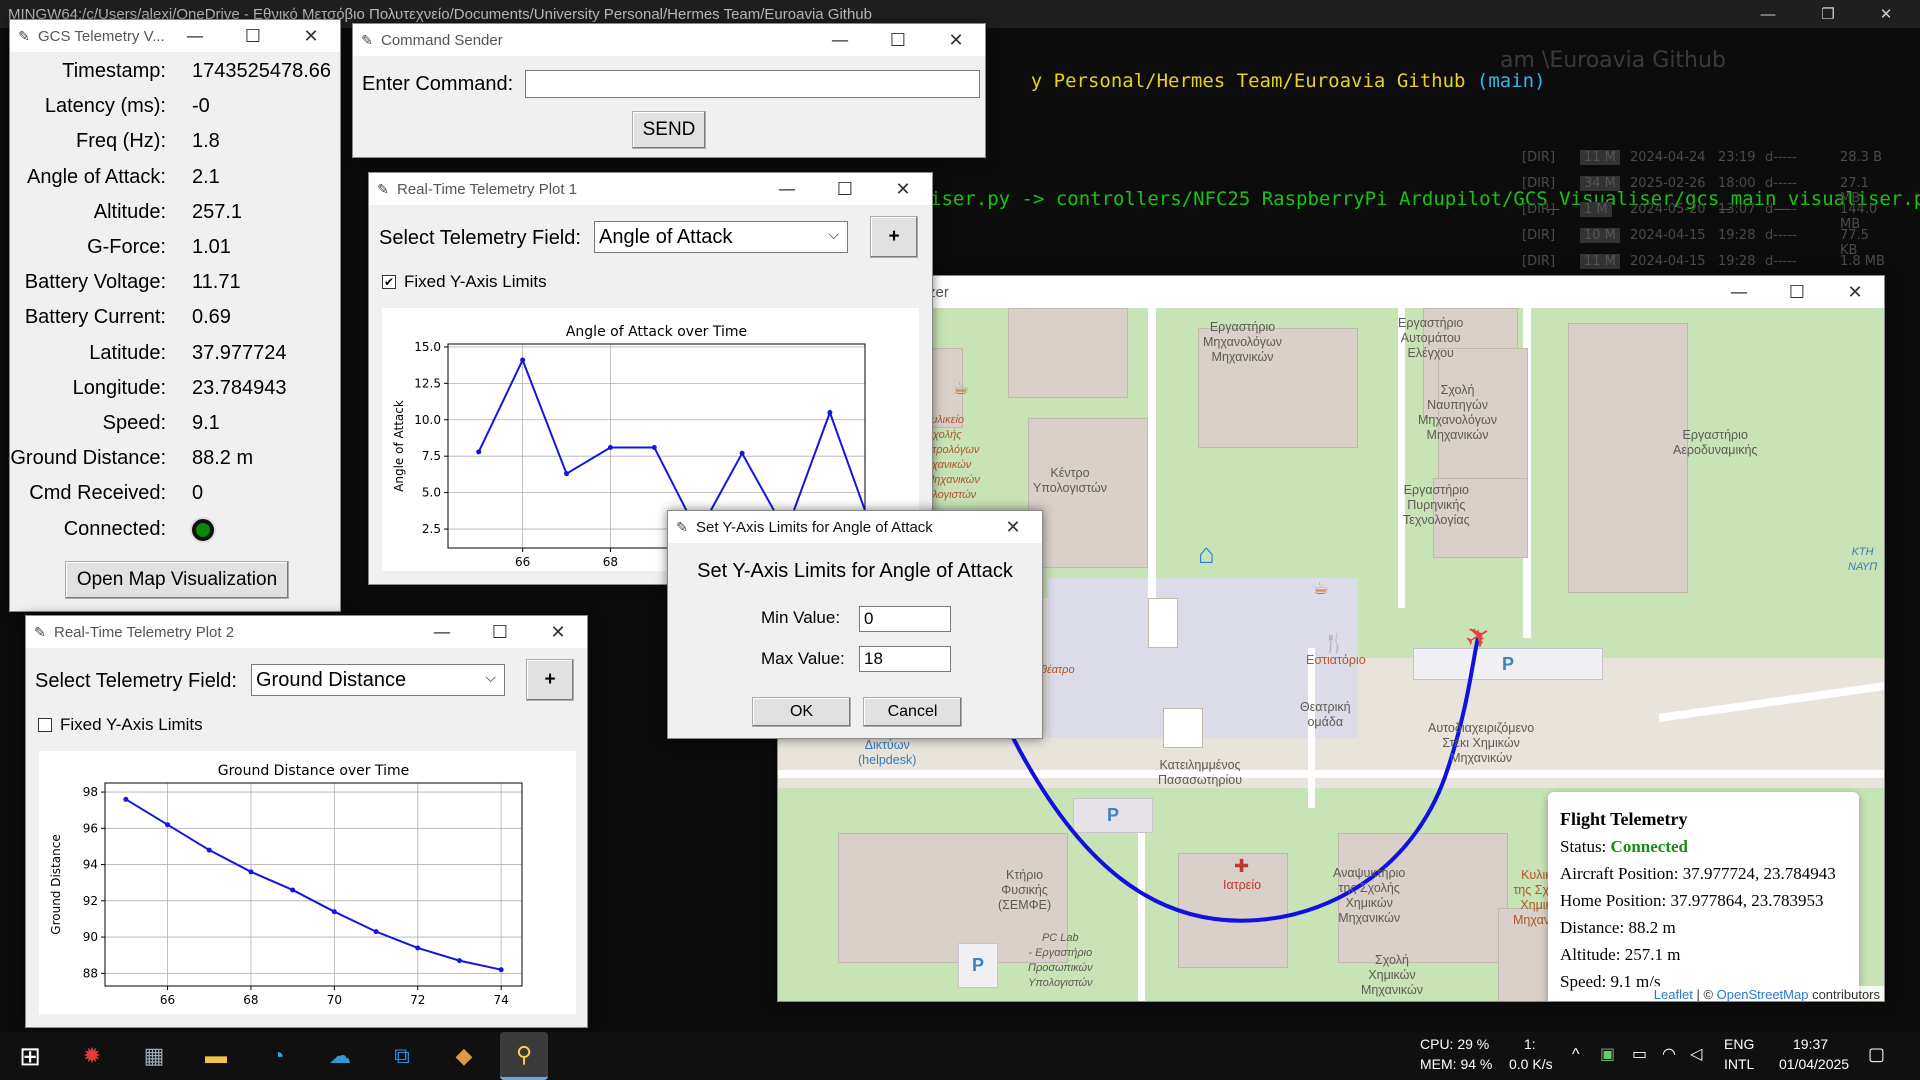 This screenshot has width=1920, height=1080. What do you see at coordinates (1737, 183) in the screenshot?
I see `terminal-cell-time: 18:00` at bounding box center [1737, 183].